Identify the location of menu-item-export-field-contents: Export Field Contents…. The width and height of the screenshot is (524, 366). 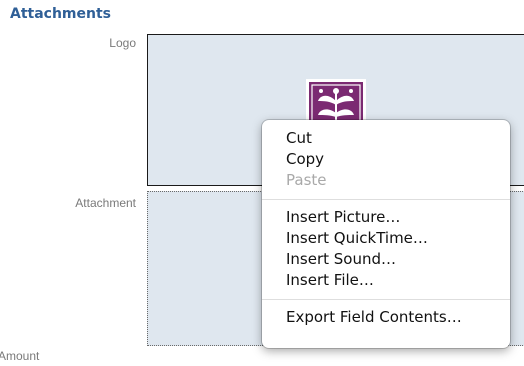
(386, 317).